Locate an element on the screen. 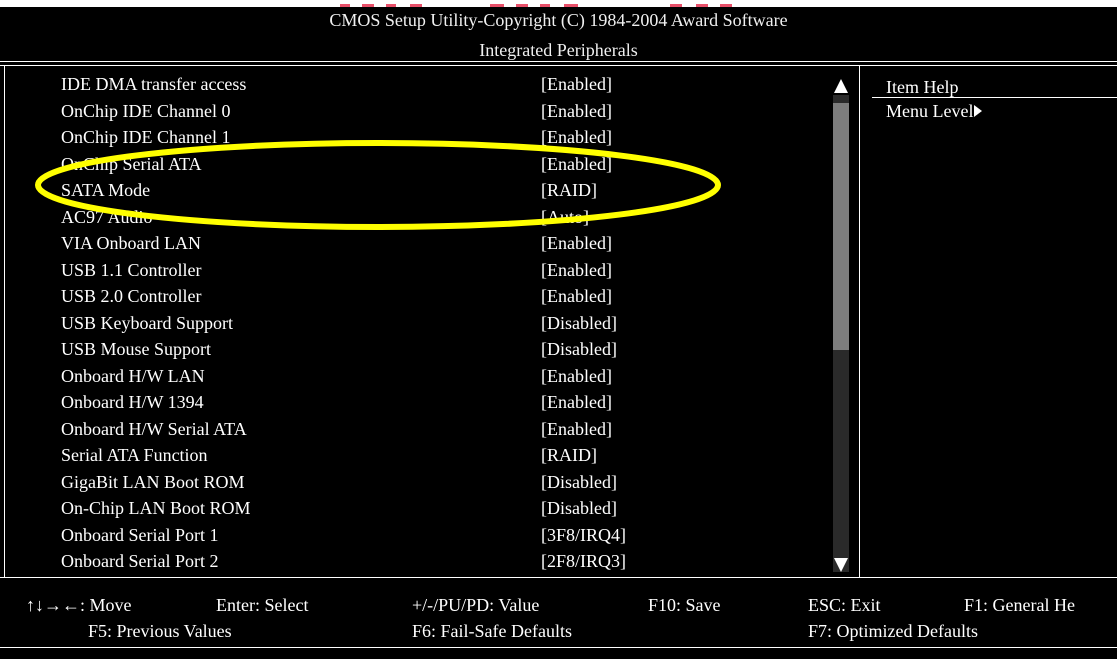 This screenshot has height=659, width=1117. setting-label: OnChip IDE Channel 0 is located at coordinates (145, 111).